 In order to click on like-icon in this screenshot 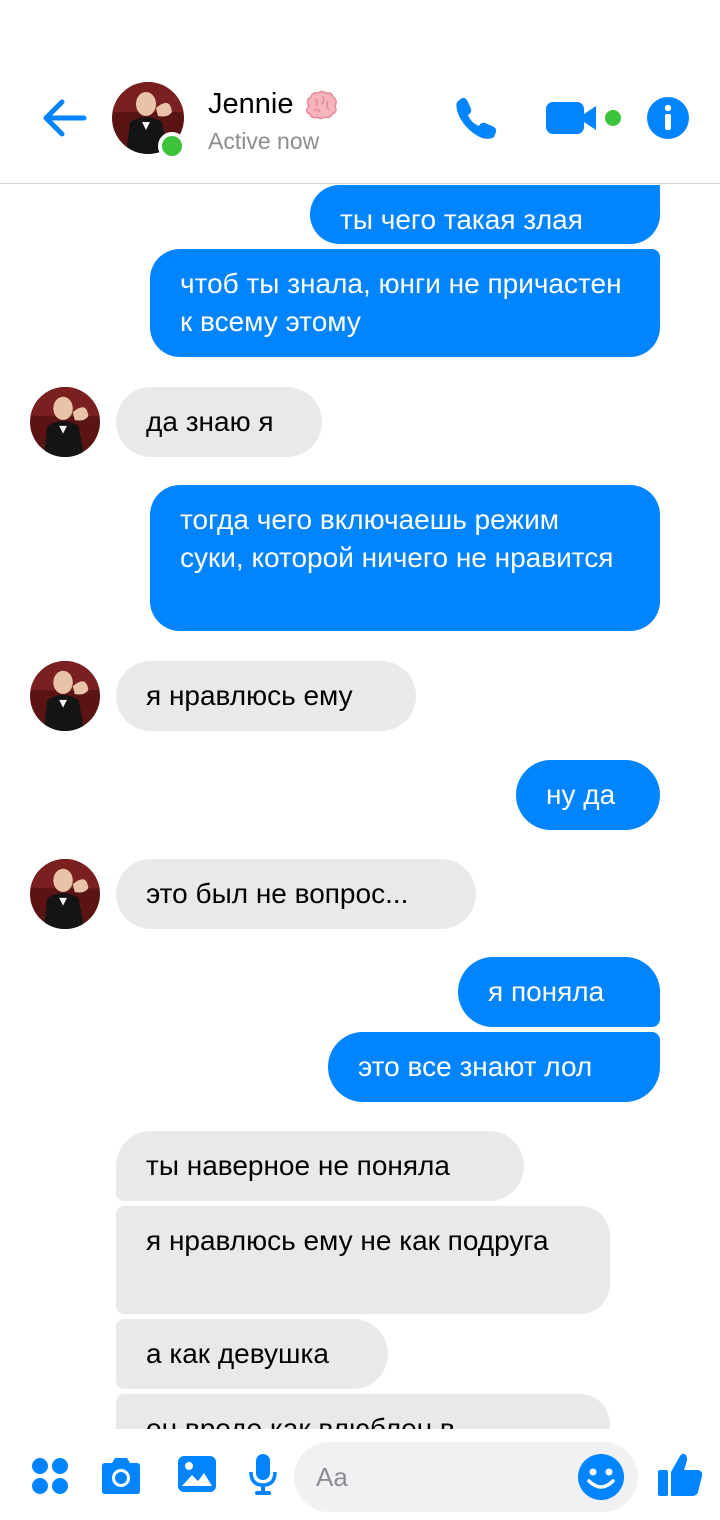, I will do `click(680, 1474)`.